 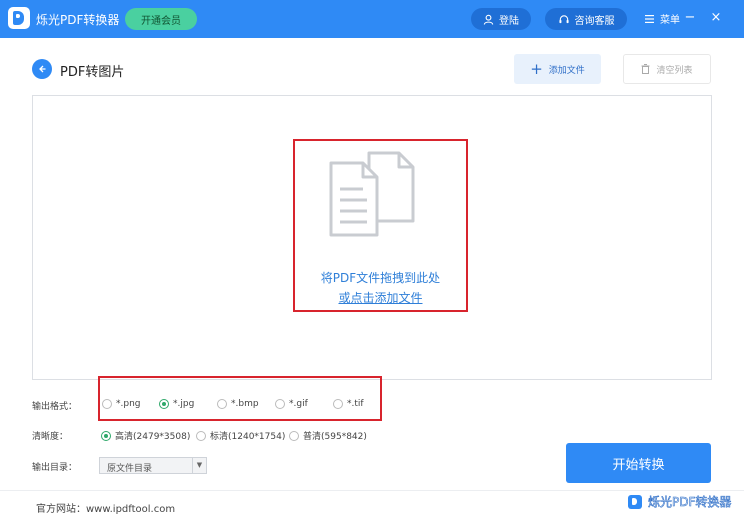 I want to click on headset-icon, so click(x=563, y=18).